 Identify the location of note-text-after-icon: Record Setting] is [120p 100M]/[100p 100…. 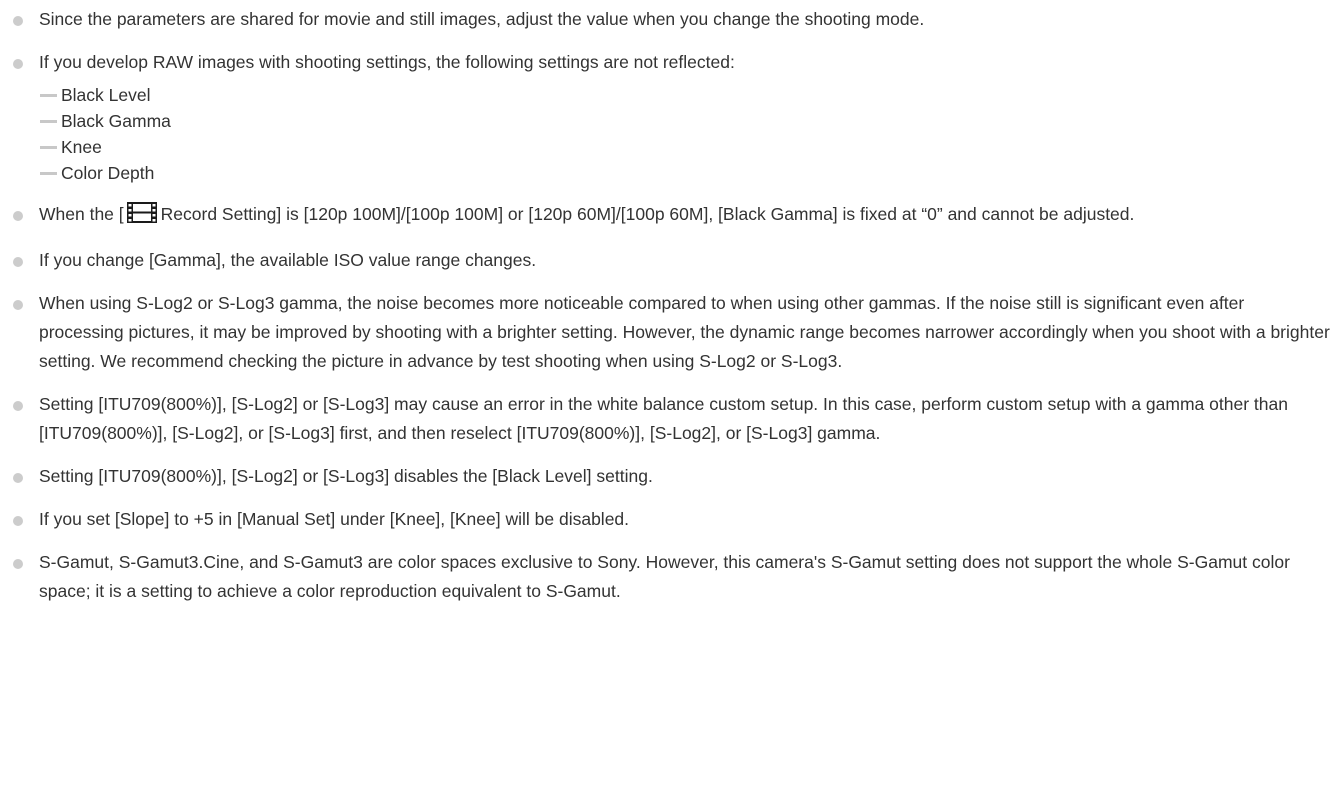
(647, 214).